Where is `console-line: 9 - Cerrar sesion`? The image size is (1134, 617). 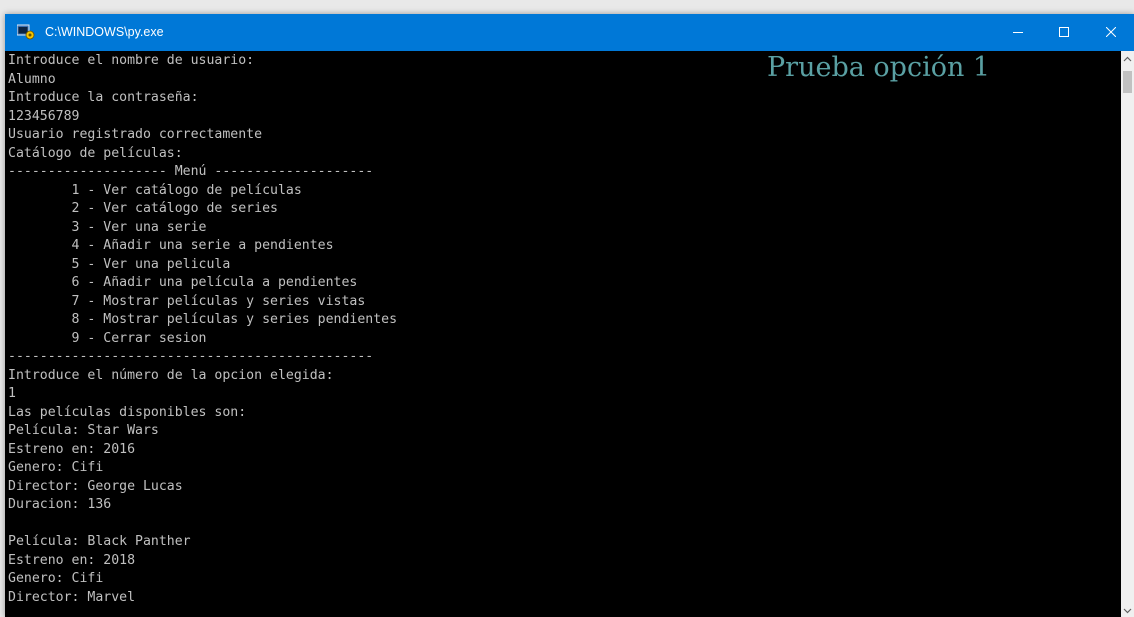
console-line: 9 - Cerrar sesion is located at coordinates (107, 338).